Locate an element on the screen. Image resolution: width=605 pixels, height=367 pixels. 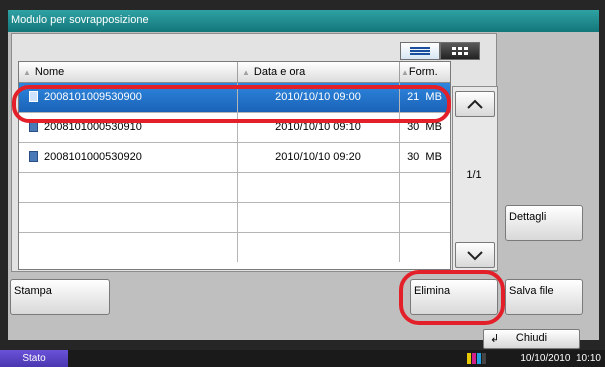
print-button: Stampa is located at coordinates (60, 297).